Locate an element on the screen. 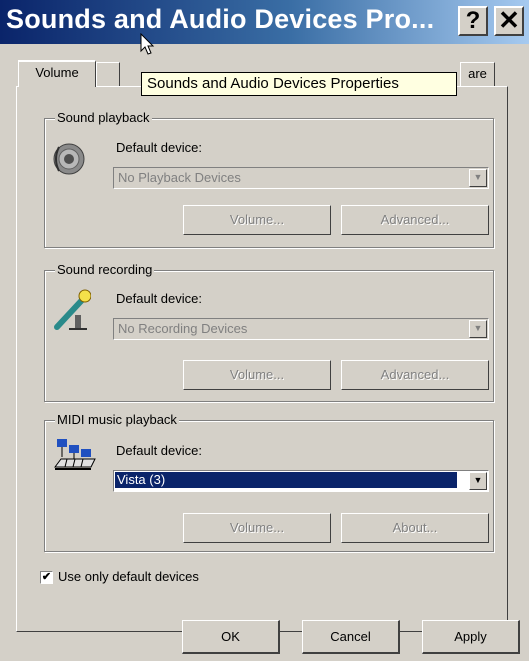 This screenshot has height=661, width=529. recording-device-select: No Recording Devices ▼ is located at coordinates (301, 329).